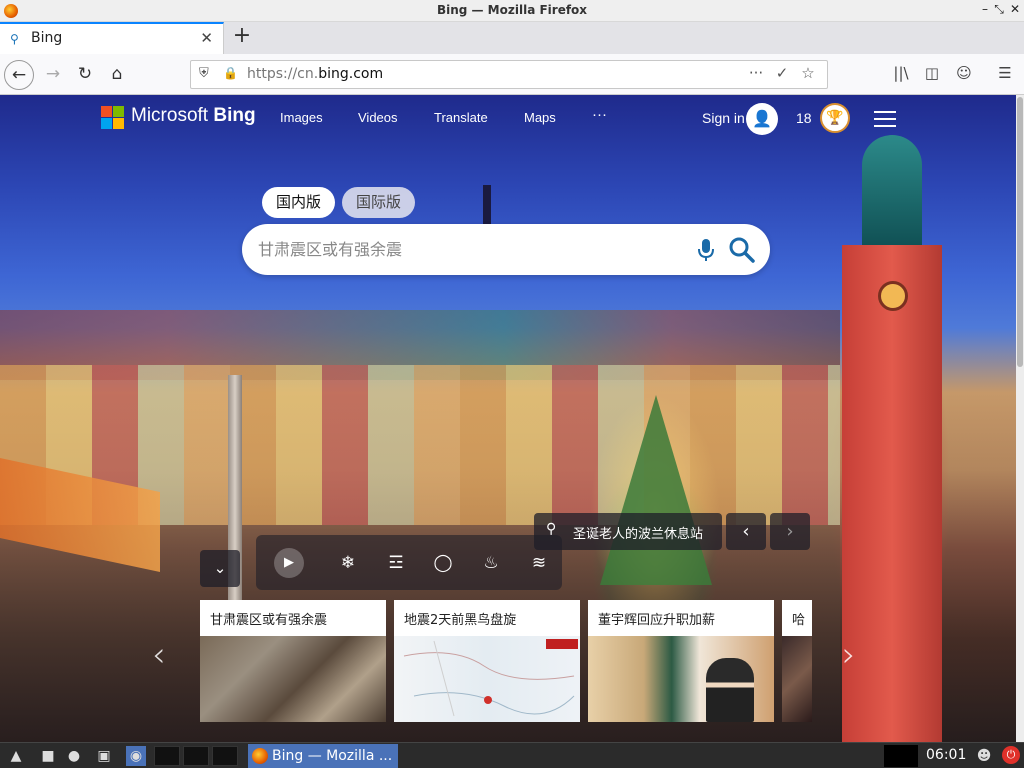  What do you see at coordinates (849, 655) in the screenshot?
I see `news-next-icon: ›` at bounding box center [849, 655].